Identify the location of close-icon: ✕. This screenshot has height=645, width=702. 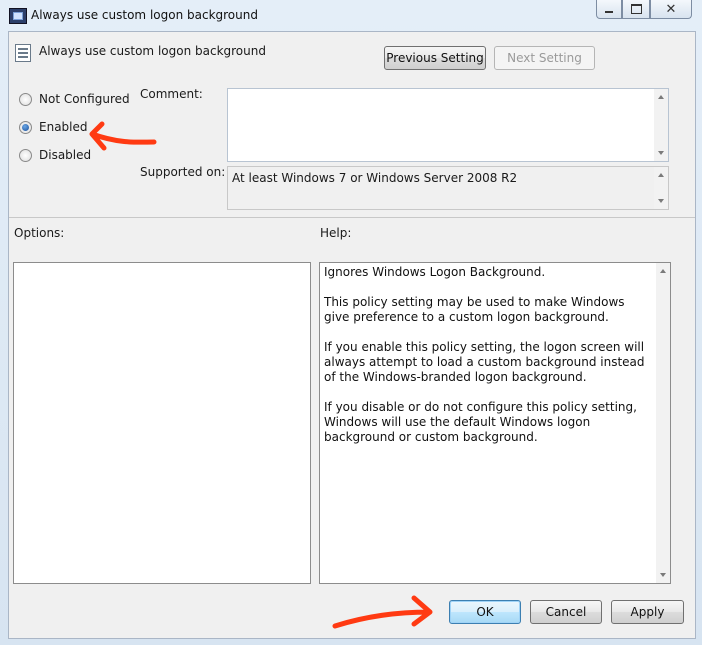
(671, 9).